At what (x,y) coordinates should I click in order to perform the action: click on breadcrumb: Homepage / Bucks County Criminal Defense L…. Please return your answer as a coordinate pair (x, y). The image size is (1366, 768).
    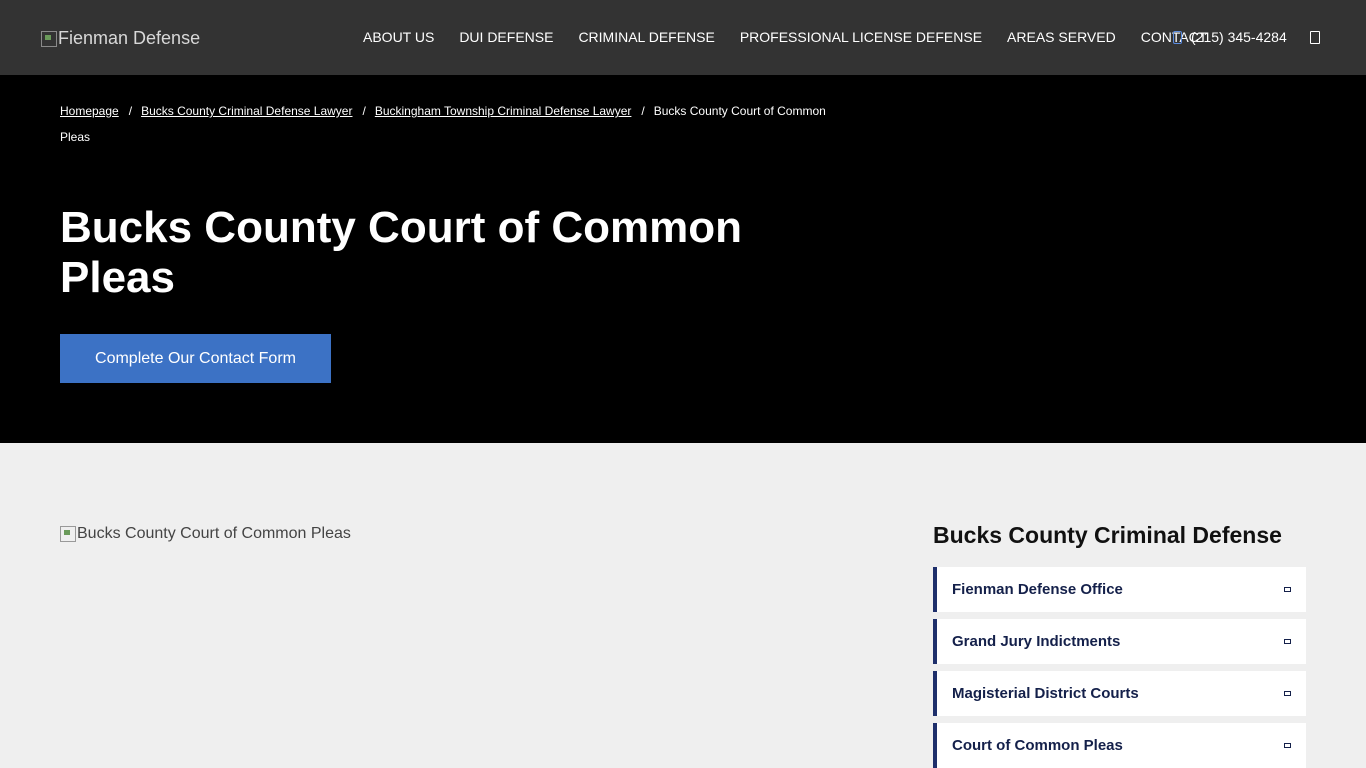
    Looking at the image, I should click on (455, 124).